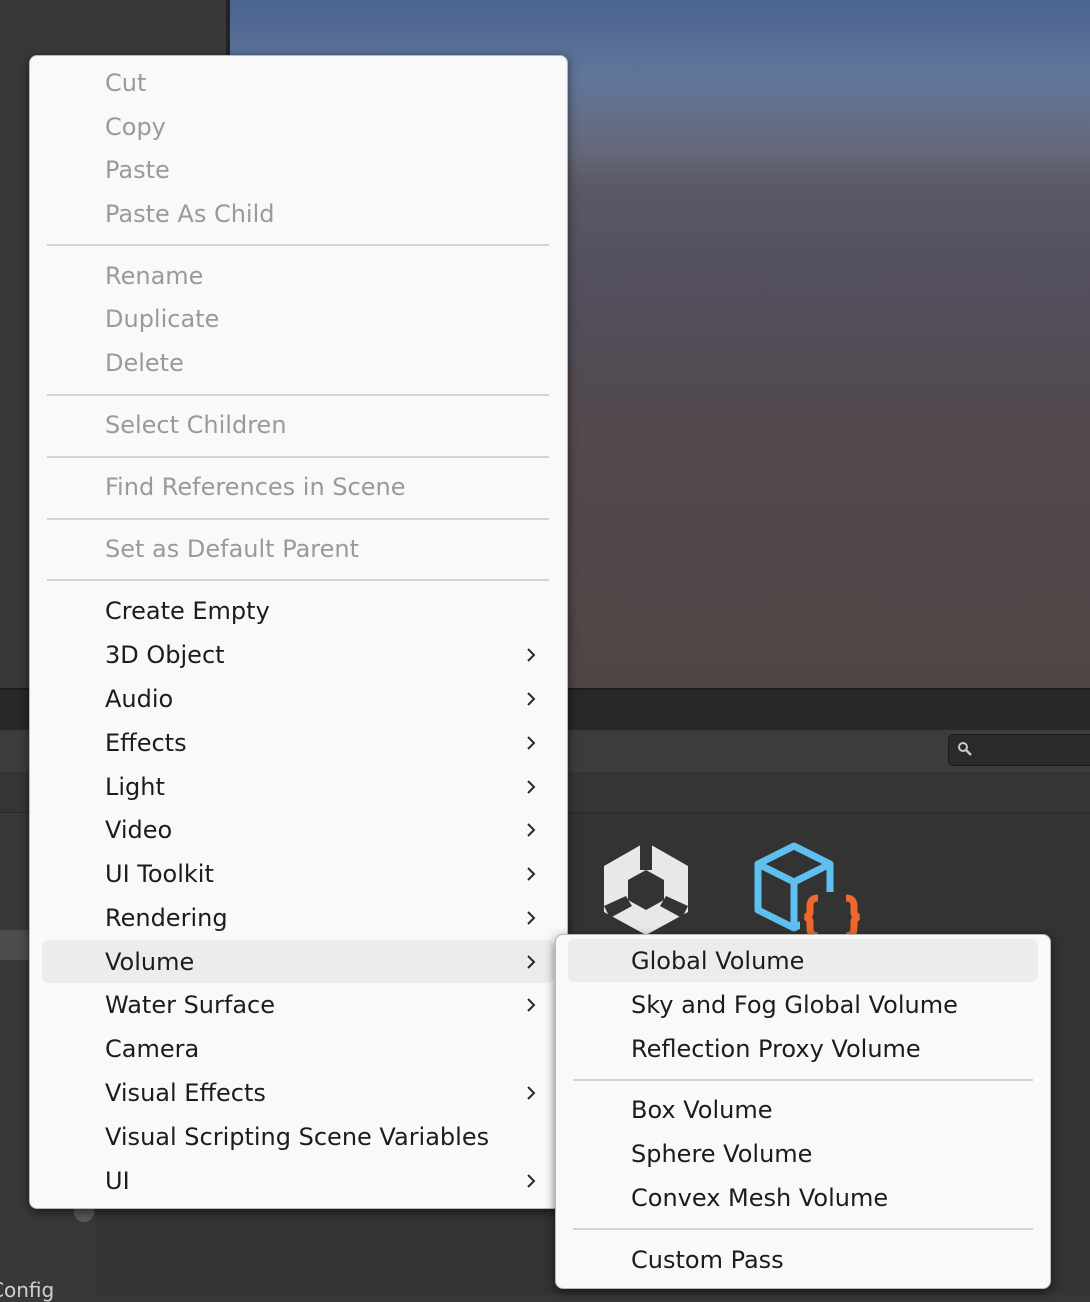 This screenshot has height=1302, width=1090. Describe the element at coordinates (190, 1004) in the screenshot. I see `menu-item-label: Water Surface` at that location.